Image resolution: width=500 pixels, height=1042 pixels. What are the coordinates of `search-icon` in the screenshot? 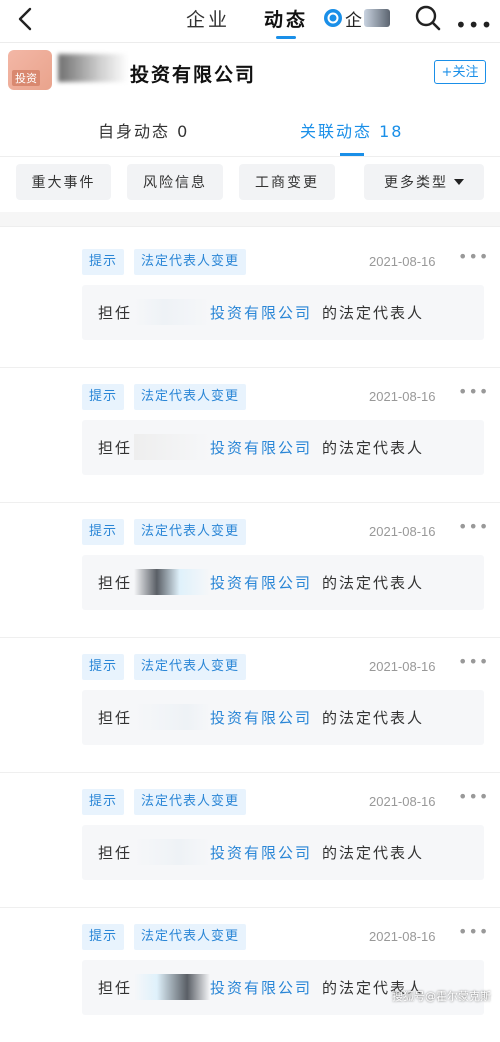 It's located at (428, 18).